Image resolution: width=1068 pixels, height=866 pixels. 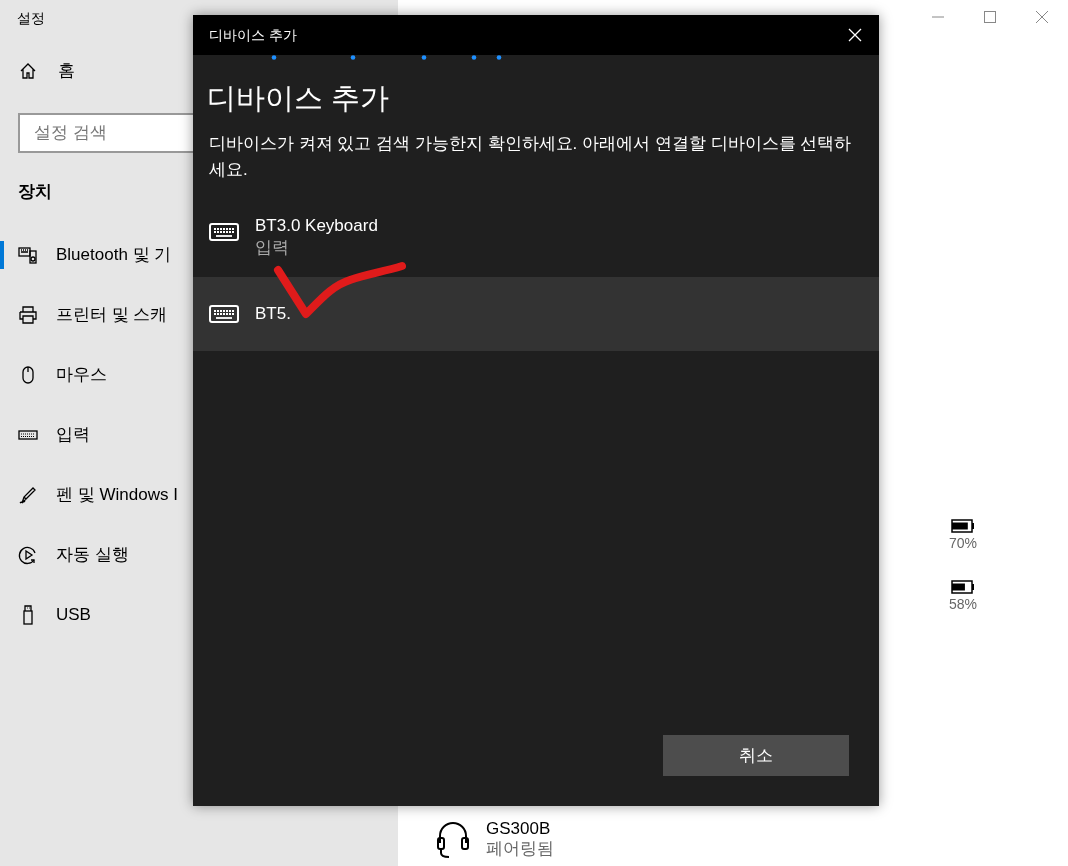 I want to click on device-name: GS300B, so click(x=519, y=829).